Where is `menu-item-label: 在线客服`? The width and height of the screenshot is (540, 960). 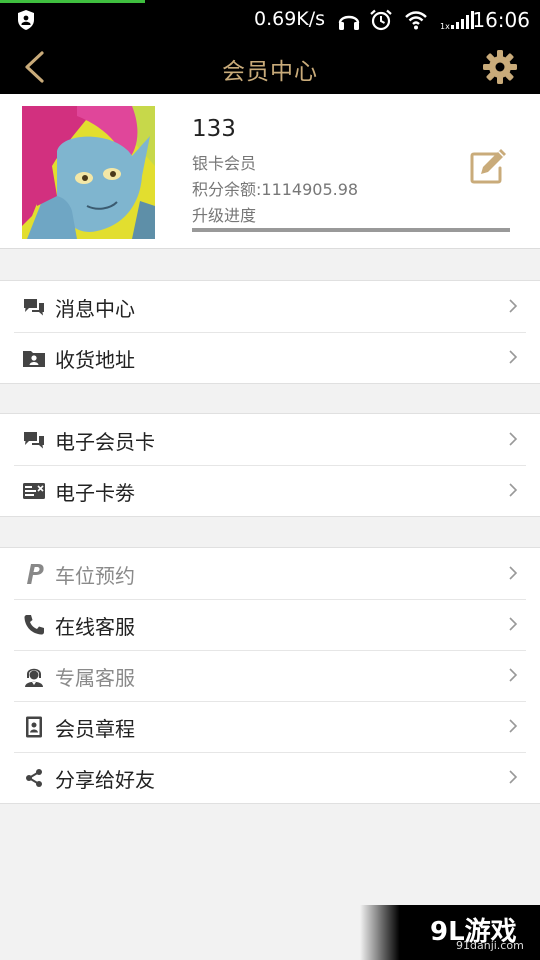
menu-item-label: 在线客服 is located at coordinates (95, 627).